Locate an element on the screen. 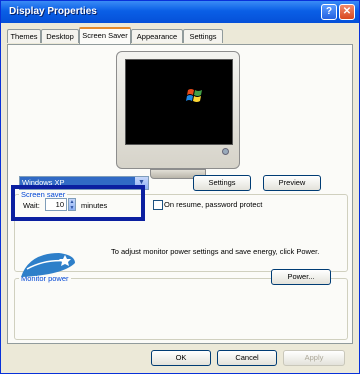  ok-button: OK is located at coordinates (181, 358).